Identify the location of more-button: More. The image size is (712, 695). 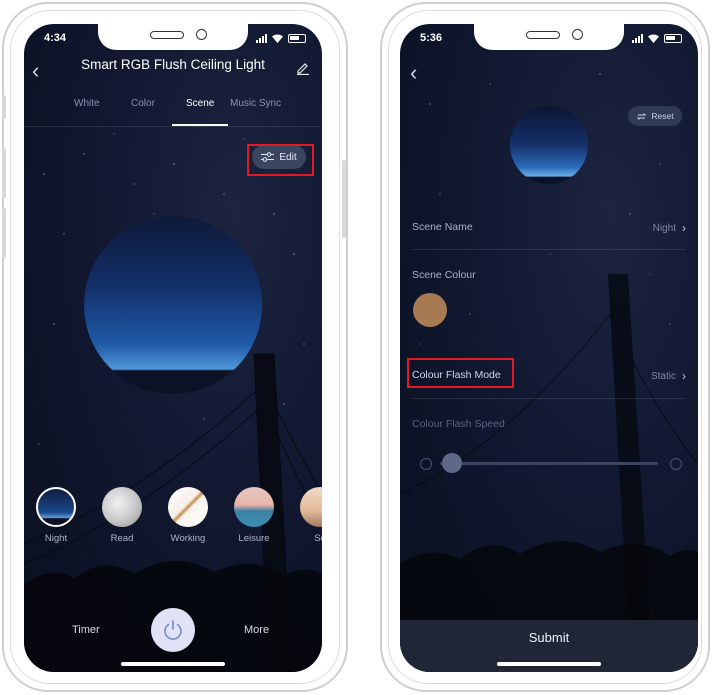
(256, 630).